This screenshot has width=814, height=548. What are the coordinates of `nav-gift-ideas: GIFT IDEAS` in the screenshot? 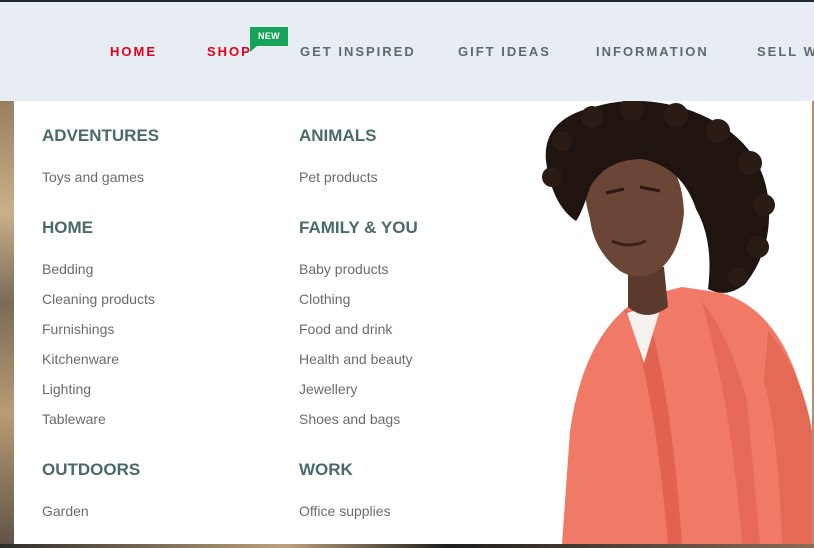 It's located at (504, 51).